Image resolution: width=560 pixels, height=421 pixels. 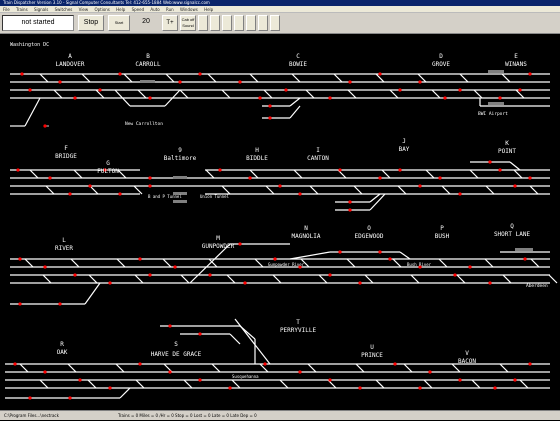 What do you see at coordinates (119, 23) in the screenshot?
I see `start-button: Start` at bounding box center [119, 23].